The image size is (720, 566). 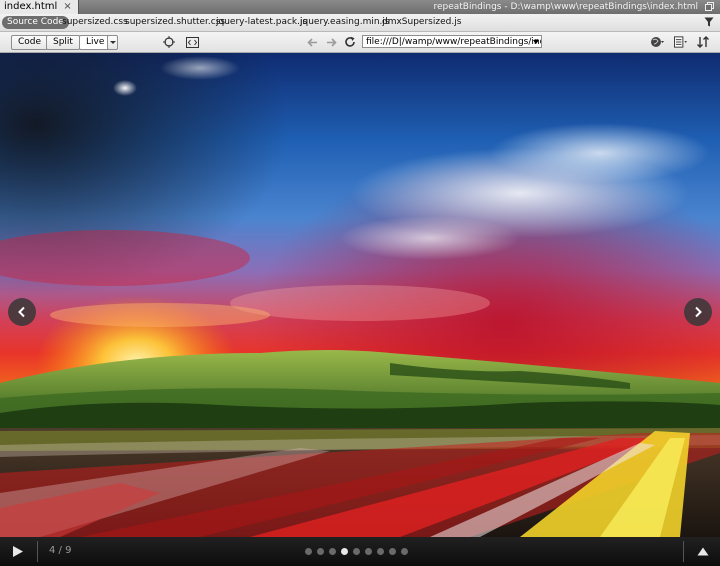 I want to click on tab-index-html: index.html ×, so click(x=39, y=7).